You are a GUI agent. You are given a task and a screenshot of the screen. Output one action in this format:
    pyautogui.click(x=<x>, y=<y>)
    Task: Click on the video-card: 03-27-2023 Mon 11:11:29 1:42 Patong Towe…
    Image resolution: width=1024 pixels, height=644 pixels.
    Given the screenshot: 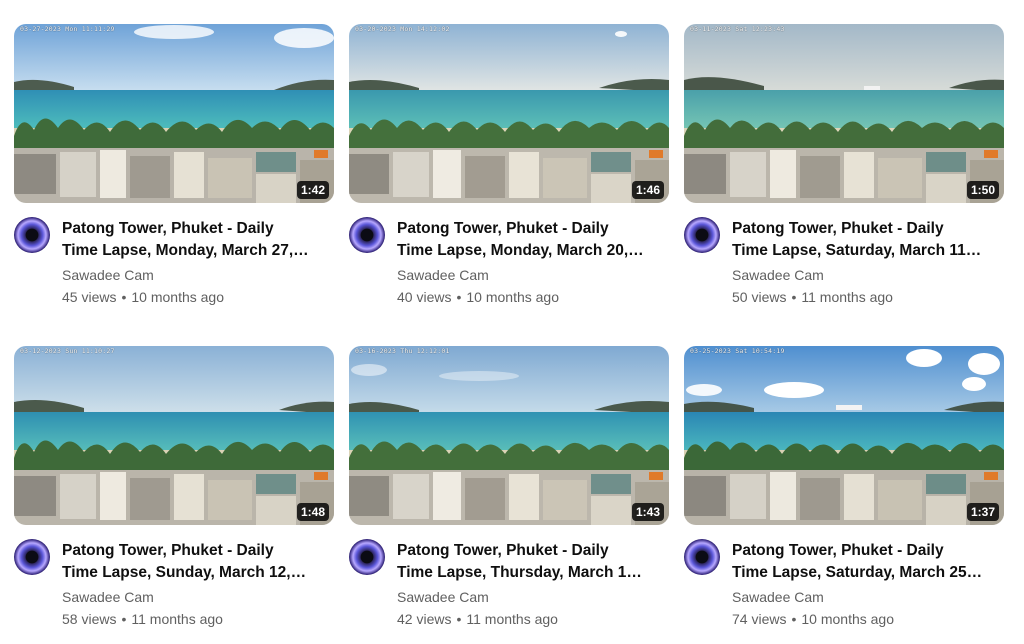 What is the action you would take?
    pyautogui.click(x=174, y=164)
    